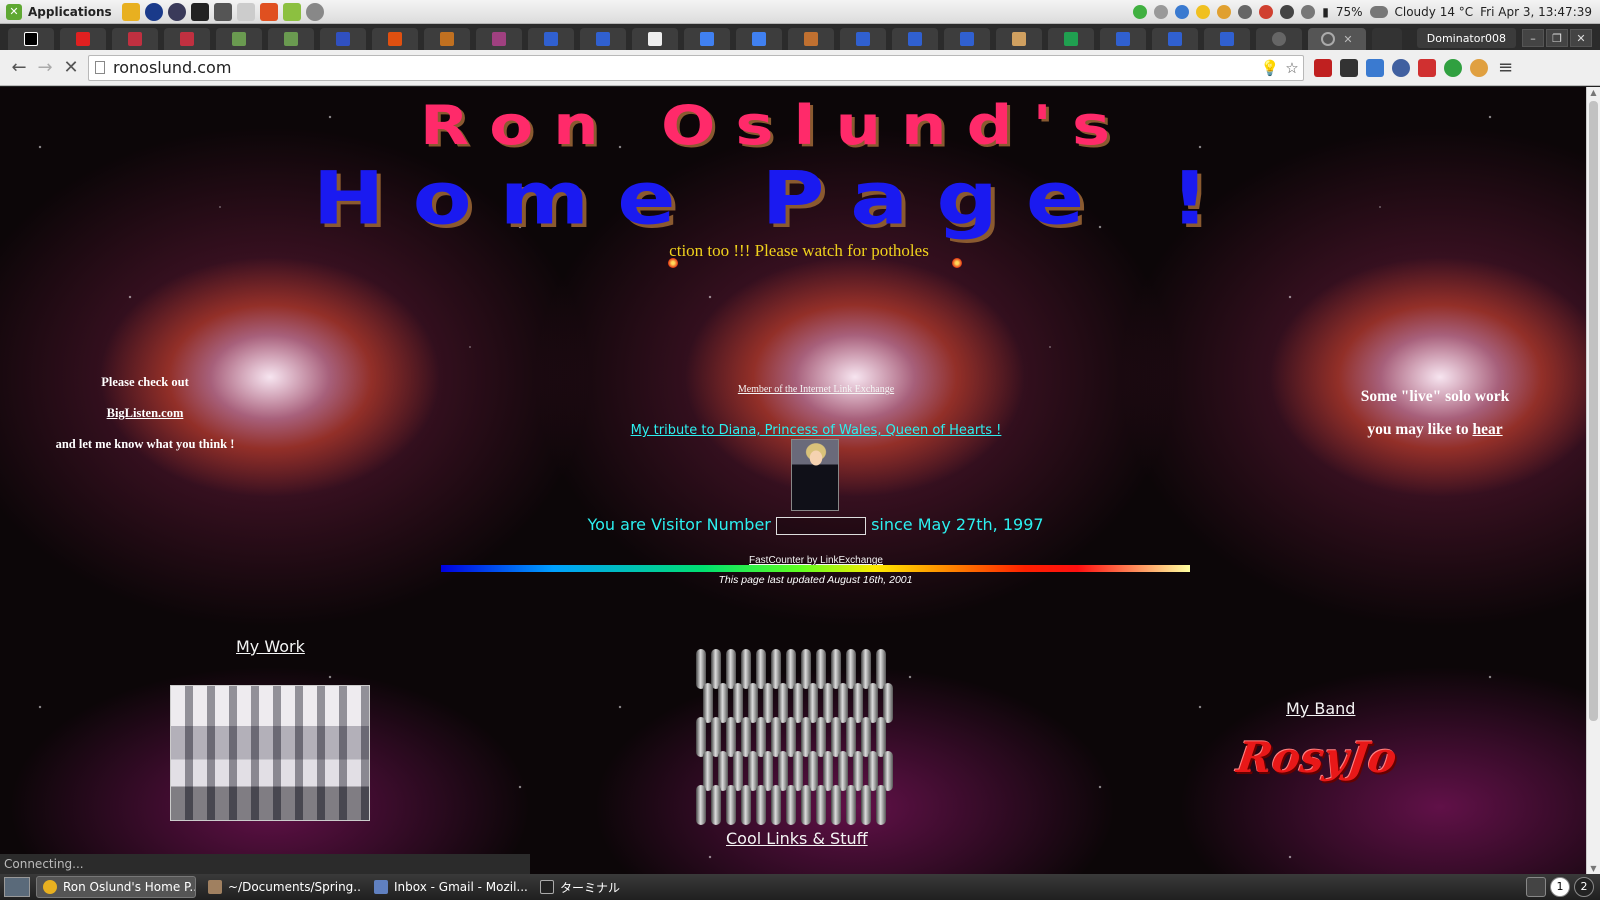  What do you see at coordinates (1320, 708) in the screenshot?
I see `my-band-link: My Band` at bounding box center [1320, 708].